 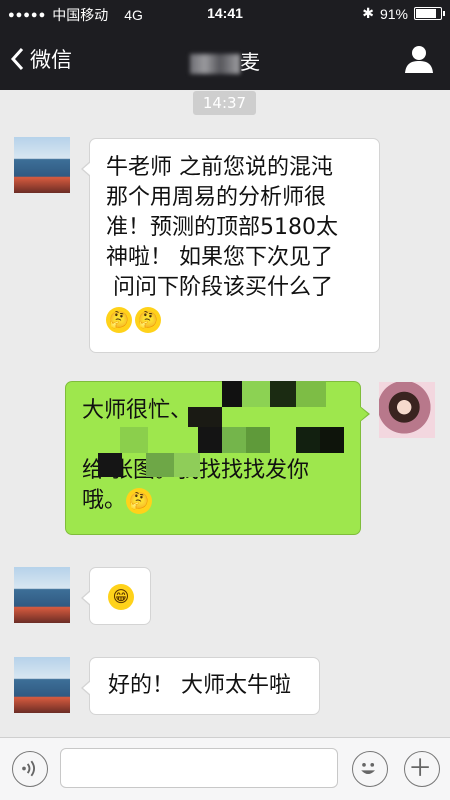 I want to click on voice-button, so click(x=30, y=769).